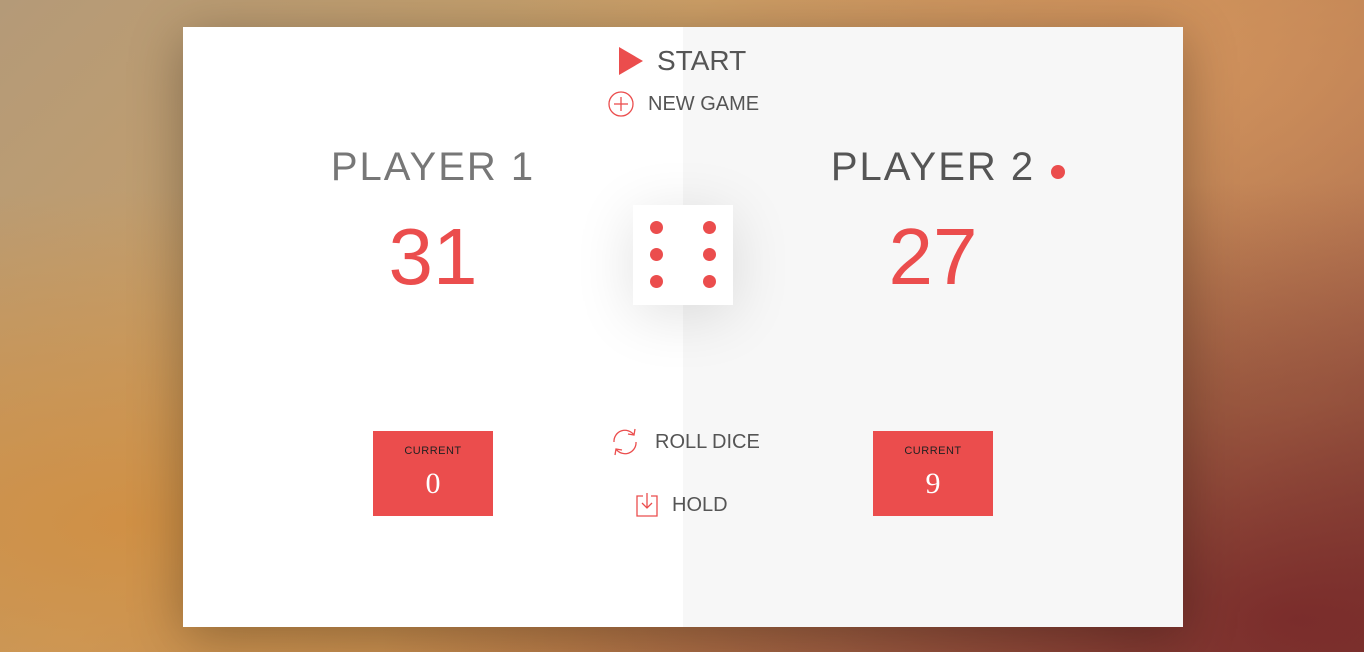 The width and height of the screenshot is (1364, 652). I want to click on player-2-current-label: CURRENT, so click(933, 451).